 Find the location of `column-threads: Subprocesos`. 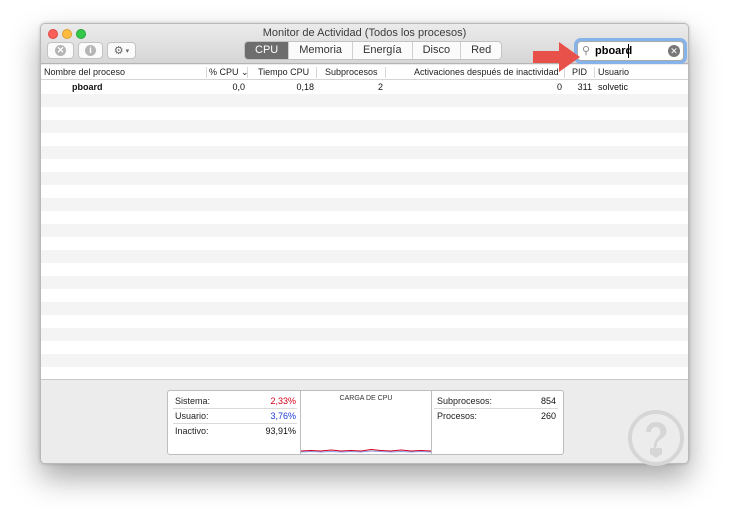

column-threads: Subprocesos is located at coordinates (351, 72).